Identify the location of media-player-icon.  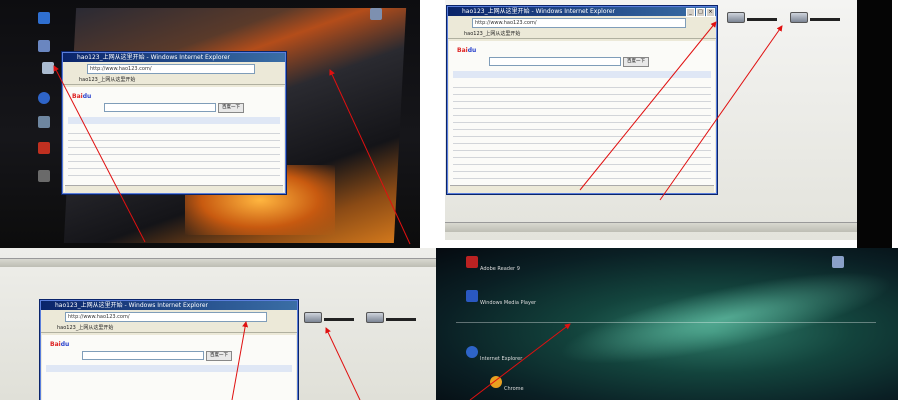
(472, 296).